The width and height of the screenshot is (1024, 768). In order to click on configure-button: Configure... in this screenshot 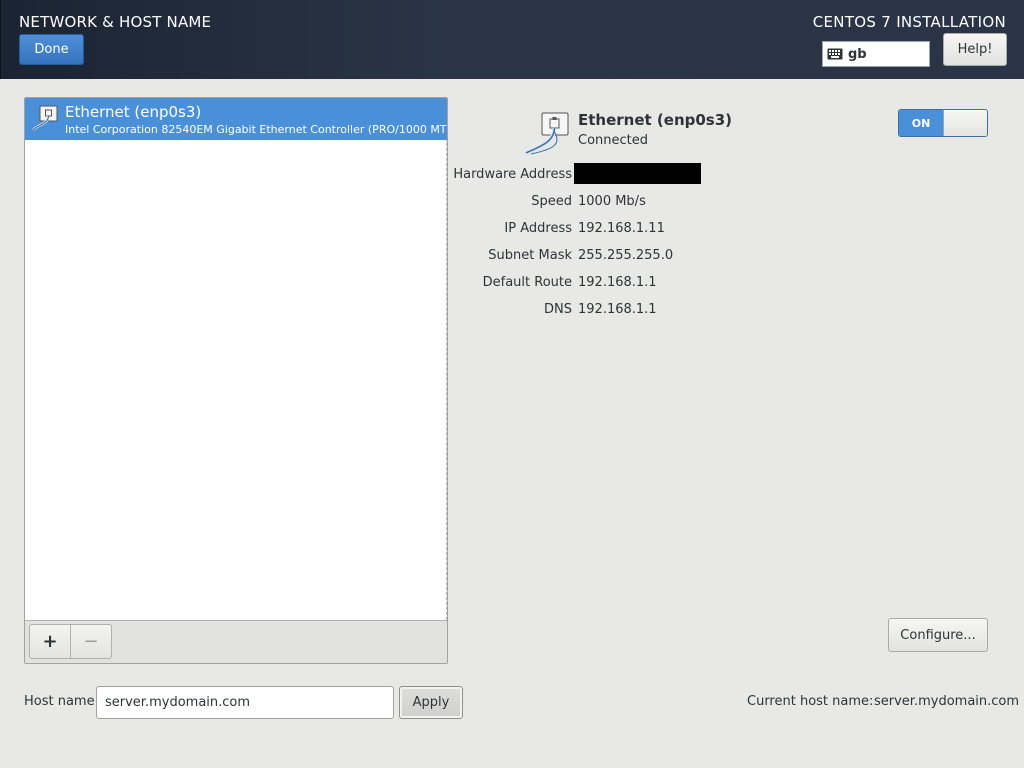, I will do `click(938, 635)`.